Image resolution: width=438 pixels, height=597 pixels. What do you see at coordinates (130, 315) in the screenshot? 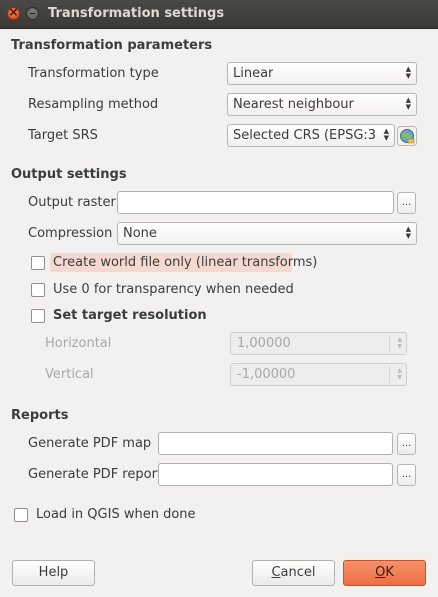
I see `target-resolution-label: Set target resolution` at bounding box center [130, 315].